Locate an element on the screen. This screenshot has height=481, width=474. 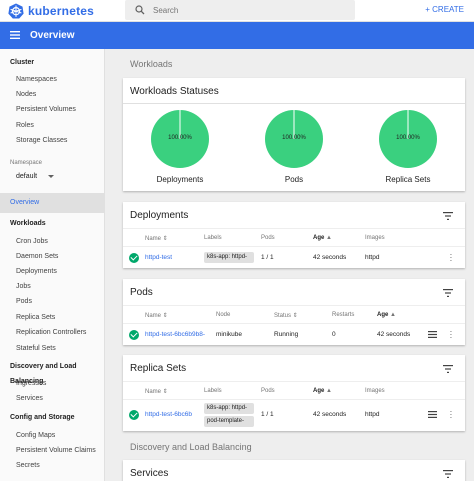
sidebar-item-ingresses: Ingresses is located at coordinates (52, 383).